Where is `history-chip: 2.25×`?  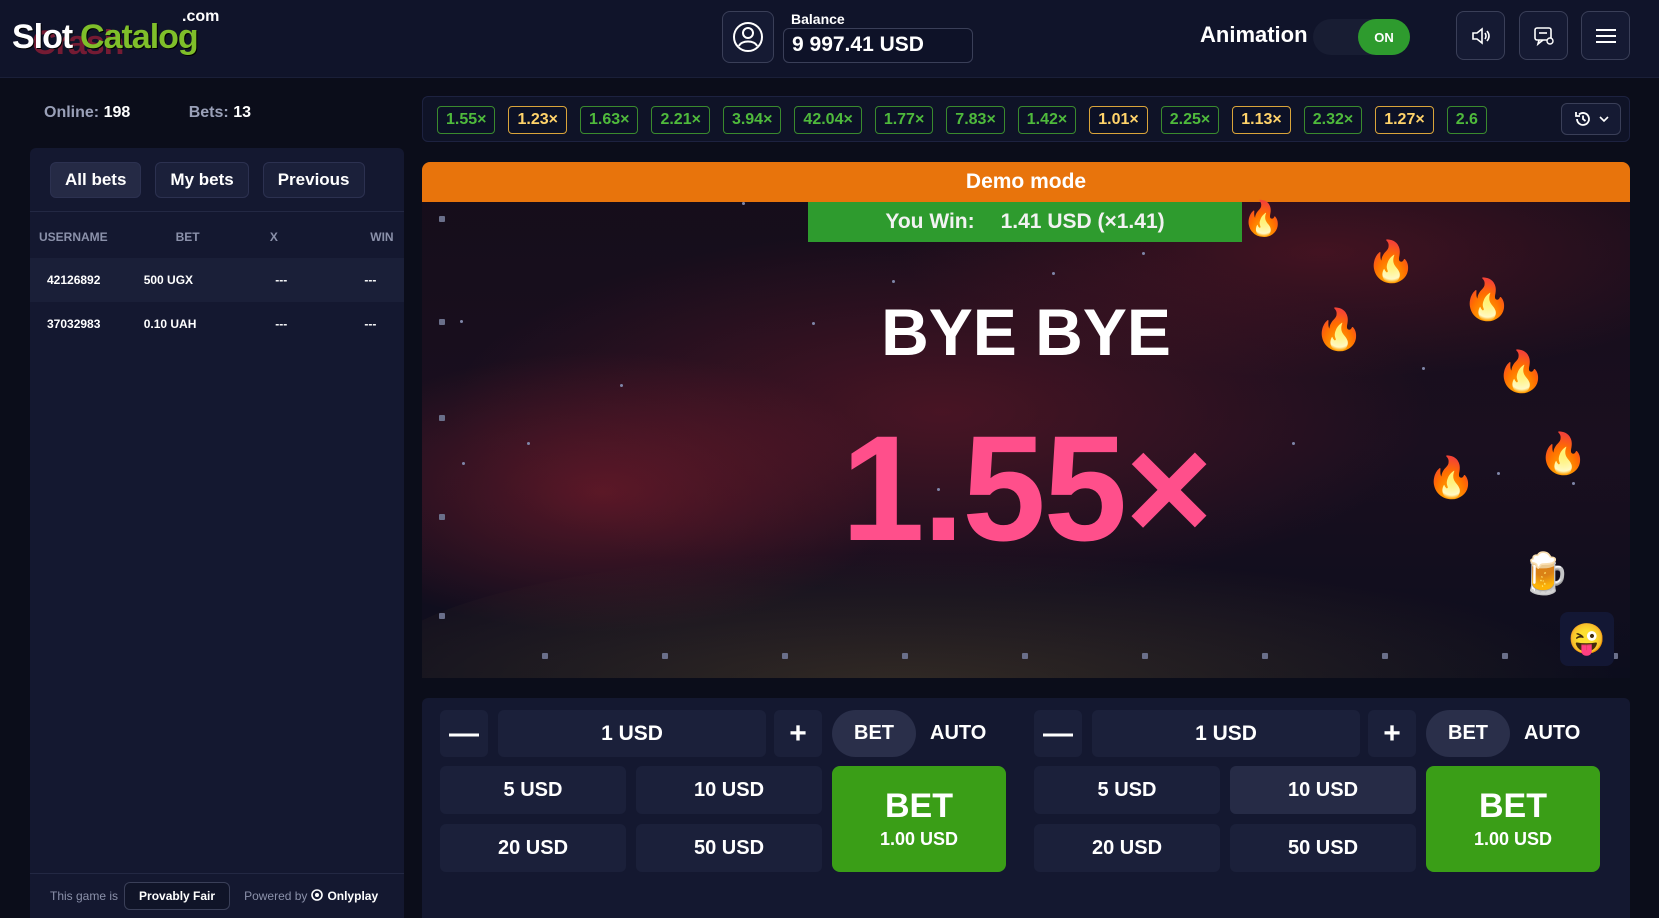
history-chip: 2.25× is located at coordinates (1190, 120).